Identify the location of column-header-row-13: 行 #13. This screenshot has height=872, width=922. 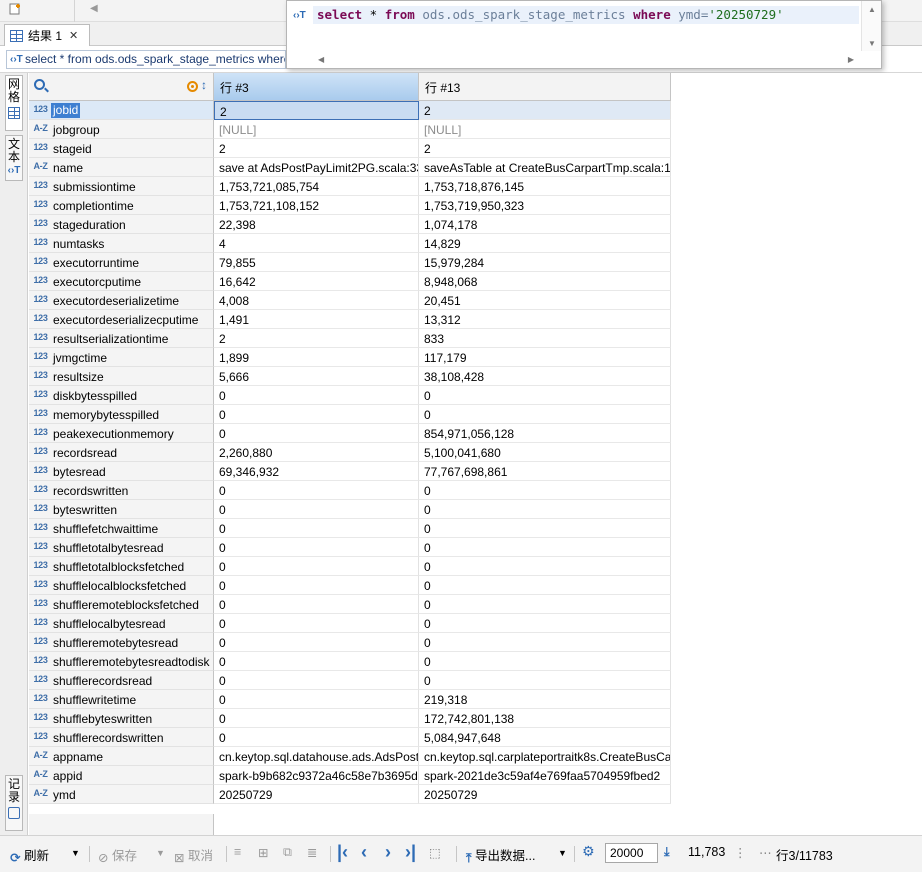
(545, 87).